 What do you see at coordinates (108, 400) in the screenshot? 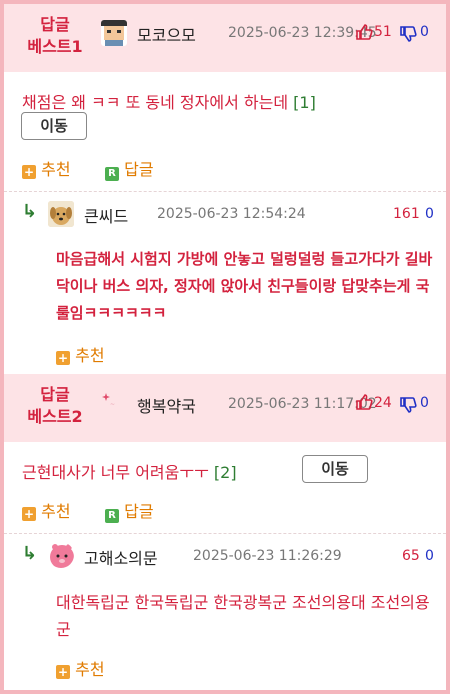
I see `sparkle-avatar-icon: ~` at bounding box center [108, 400].